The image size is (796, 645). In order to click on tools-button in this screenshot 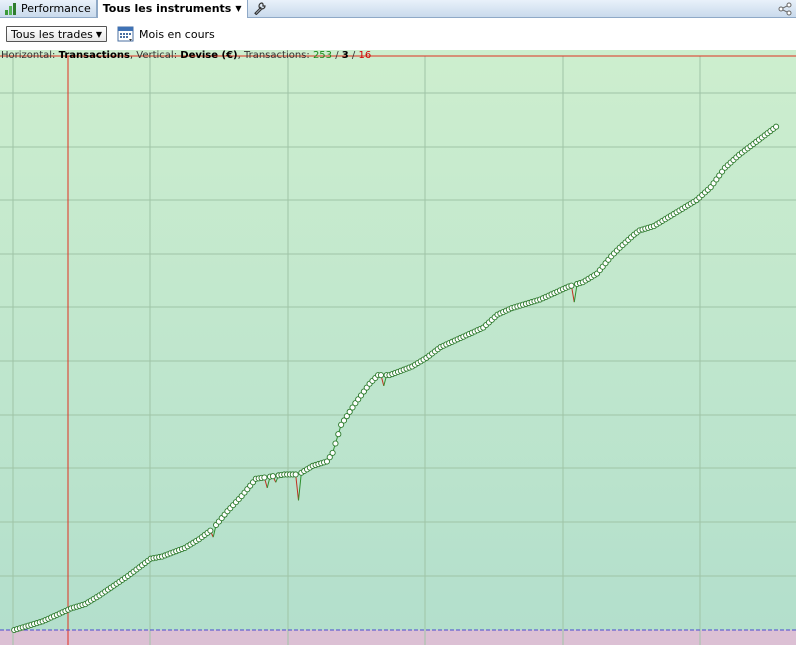, I will do `click(259, 9)`.